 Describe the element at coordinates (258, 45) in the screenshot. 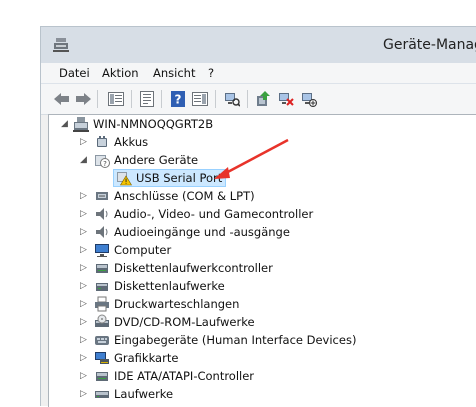

I see `title-bar: Geräte-Manag` at that location.